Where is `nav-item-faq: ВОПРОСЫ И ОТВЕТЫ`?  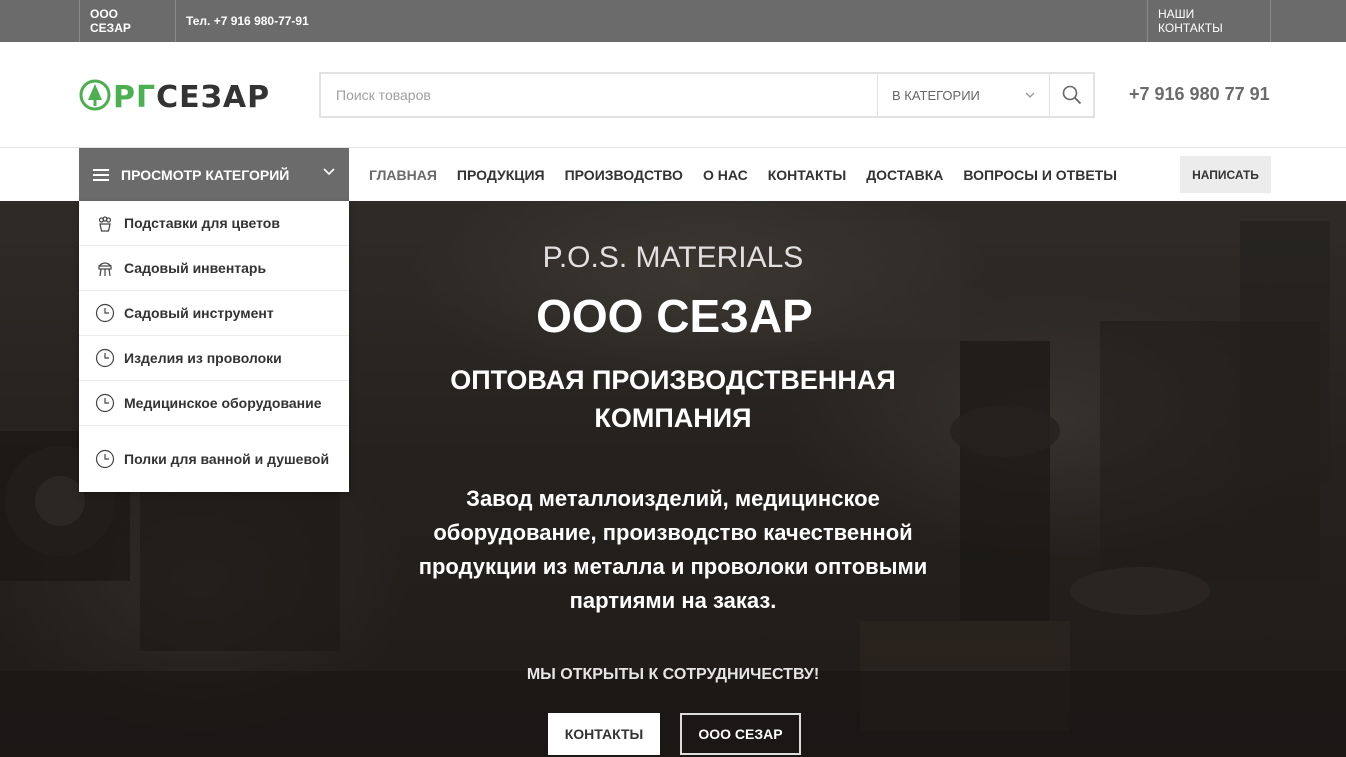
nav-item-faq: ВОПРОСЫ И ОТВЕТЫ is located at coordinates (1040, 175).